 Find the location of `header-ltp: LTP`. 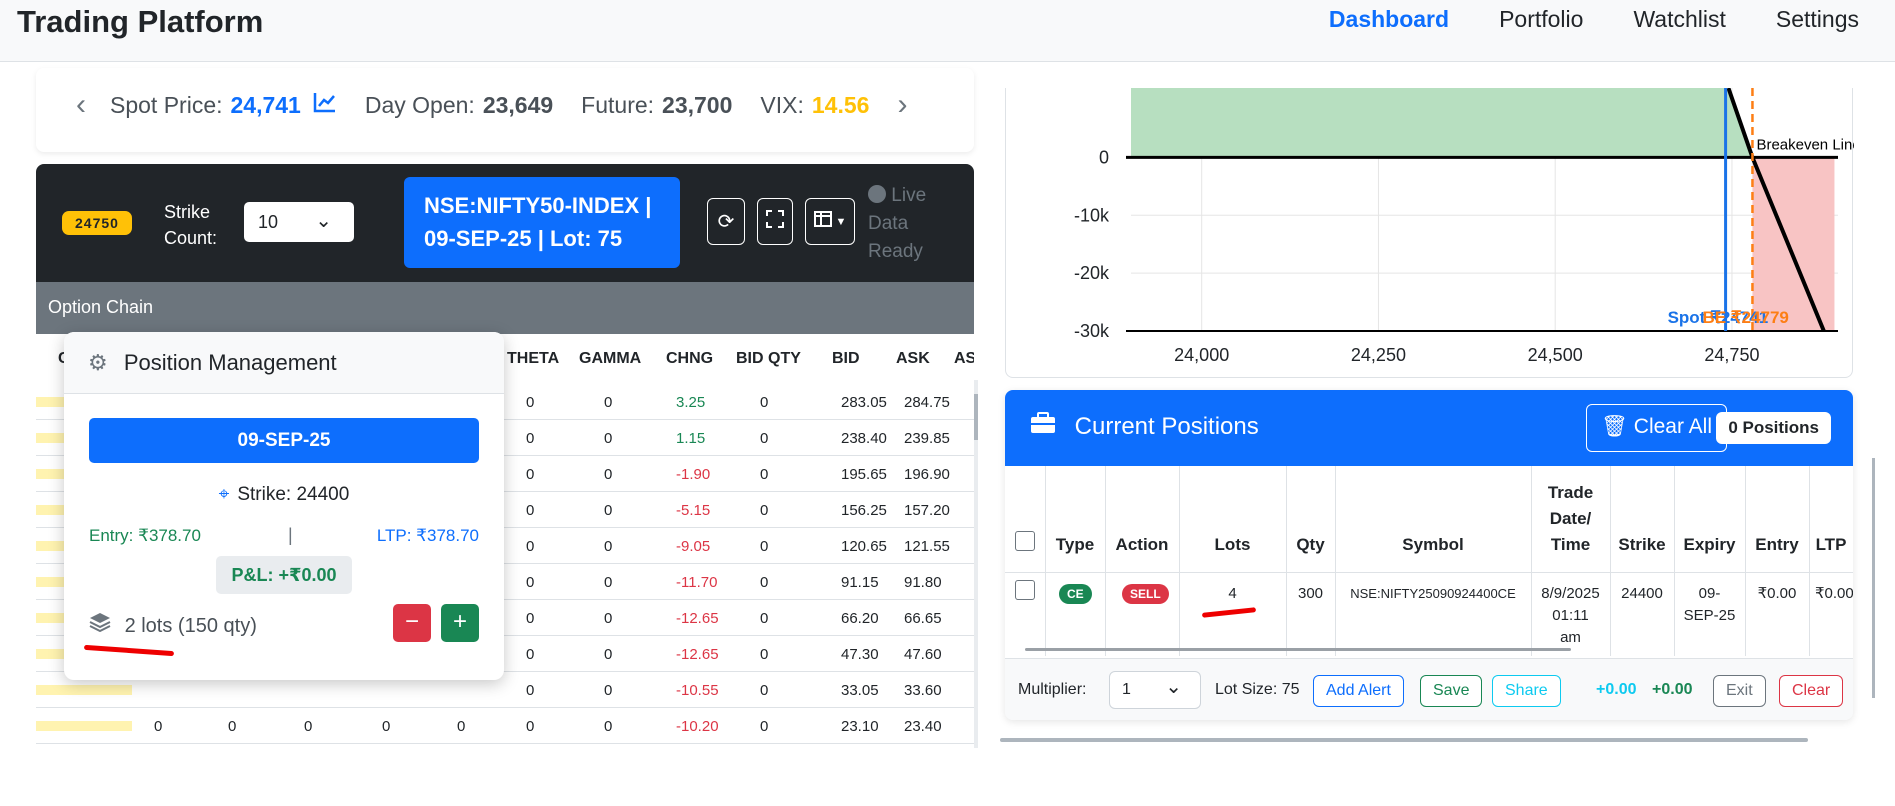

header-ltp: LTP is located at coordinates (1831, 544).